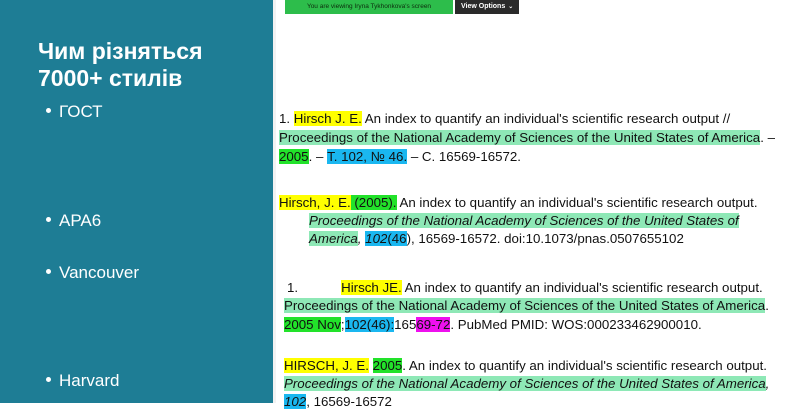 The image size is (800, 412). Describe the element at coordinates (367, 156) in the screenshot. I see `ref-volume: Т. 102, № 46.` at that location.